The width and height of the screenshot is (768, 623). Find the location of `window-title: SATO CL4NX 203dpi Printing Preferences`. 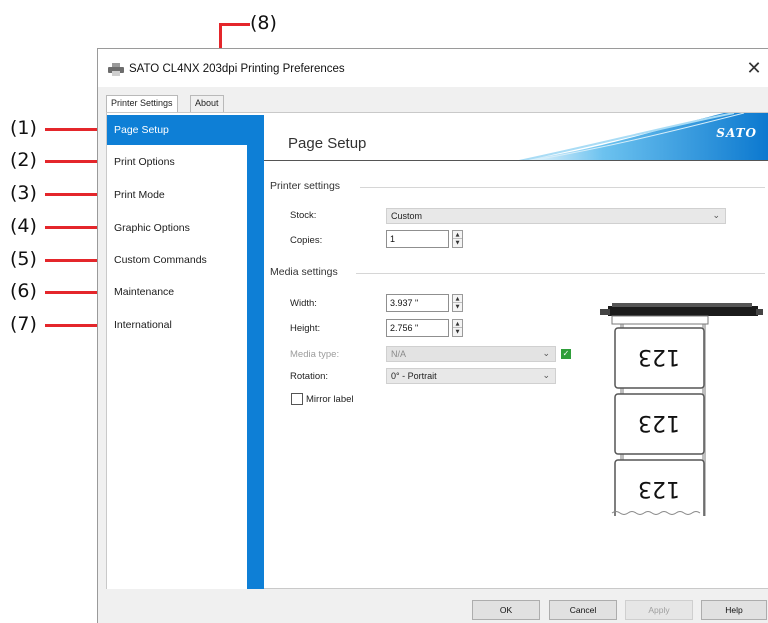

window-title: SATO CL4NX 203dpi Printing Preferences is located at coordinates (237, 69).